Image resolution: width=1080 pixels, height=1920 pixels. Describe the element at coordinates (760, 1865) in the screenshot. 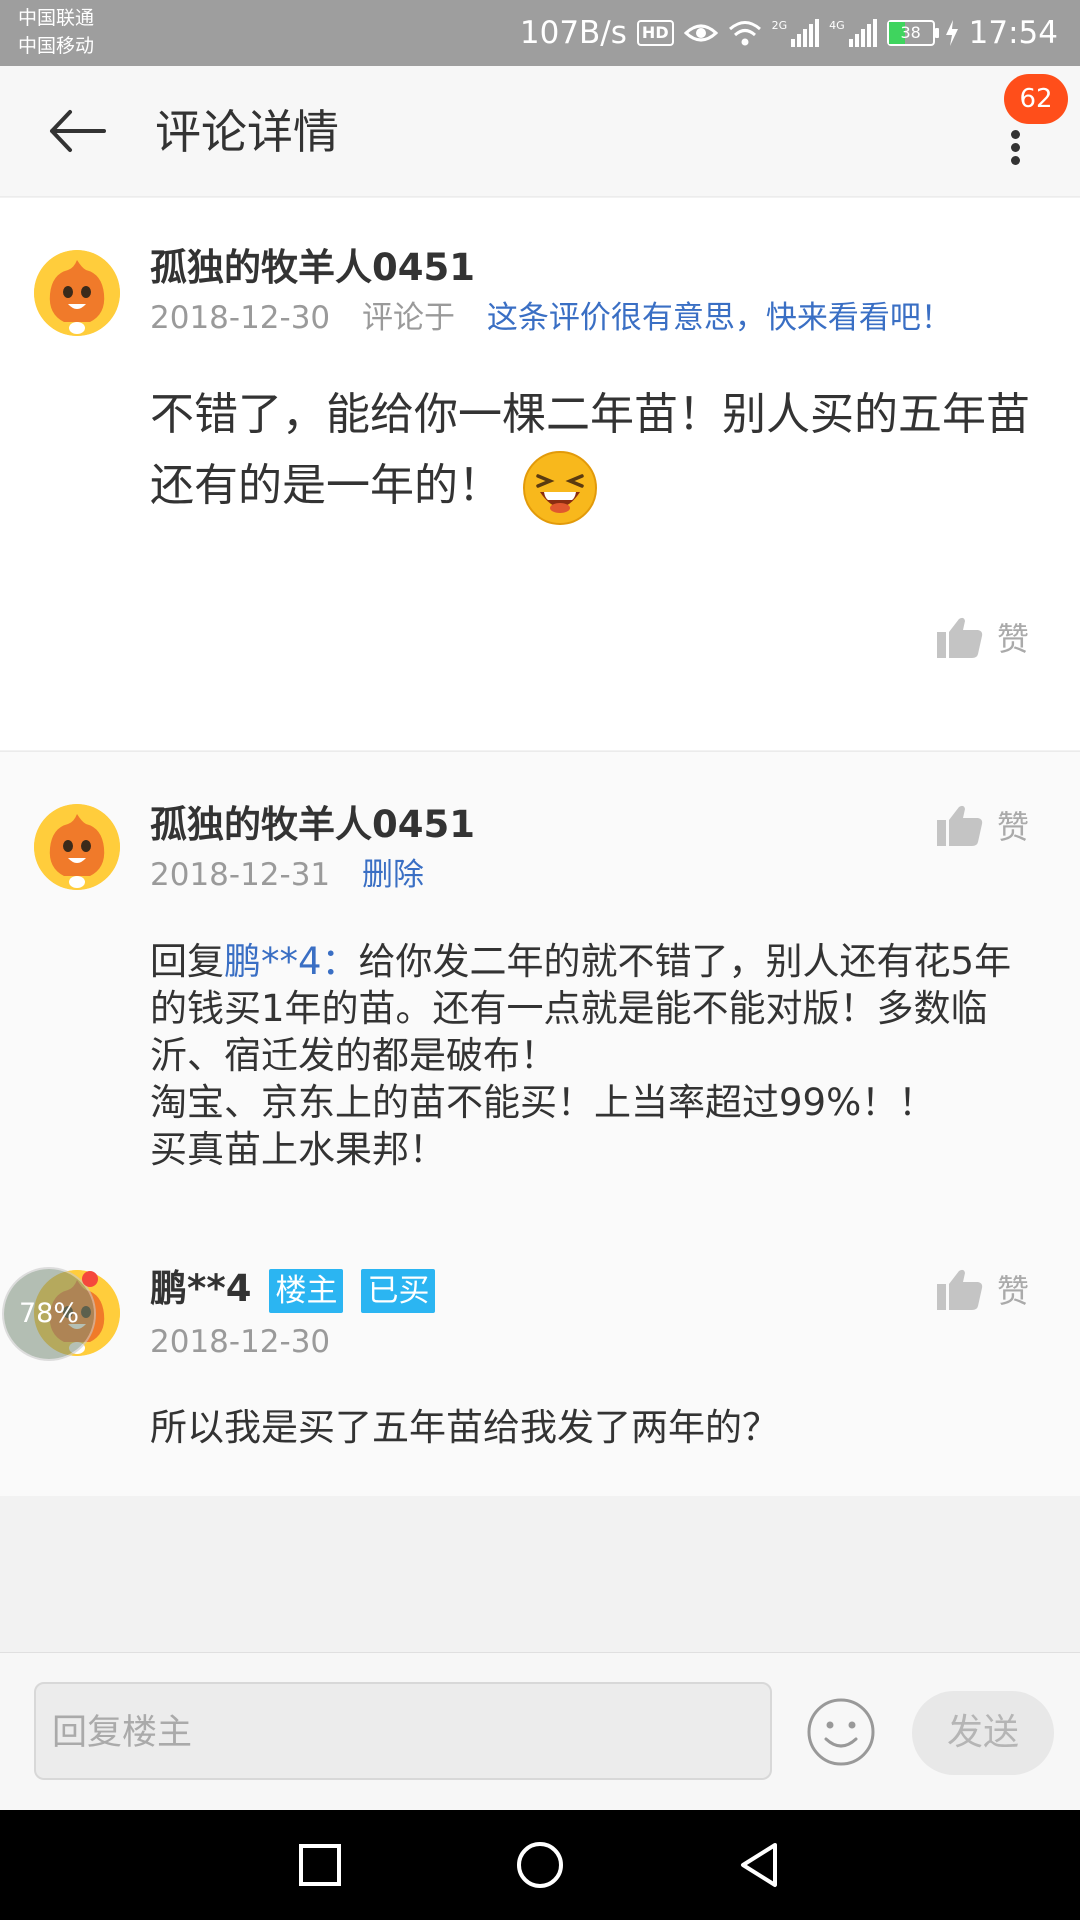

I see `back-triangle-icon` at that location.